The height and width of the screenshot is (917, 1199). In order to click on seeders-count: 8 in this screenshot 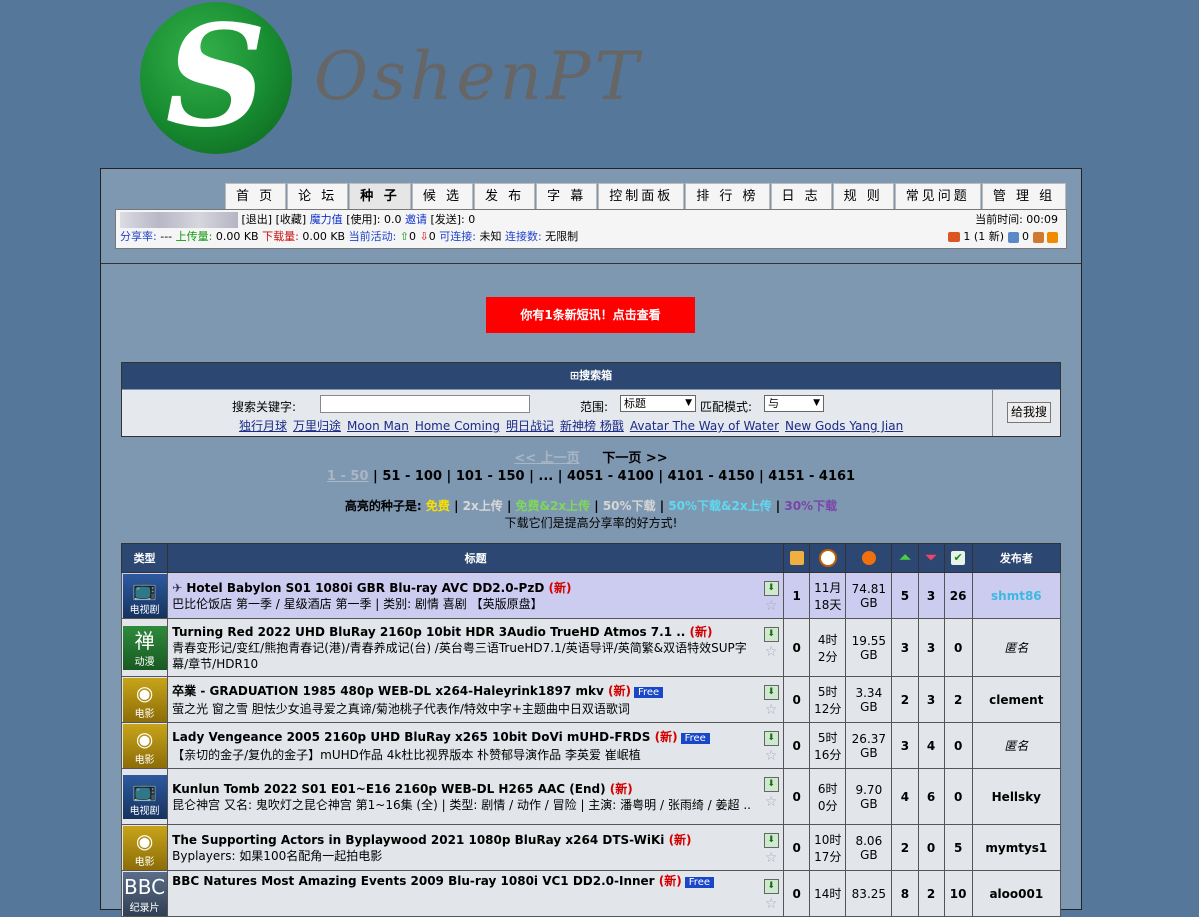, I will do `click(905, 893)`.